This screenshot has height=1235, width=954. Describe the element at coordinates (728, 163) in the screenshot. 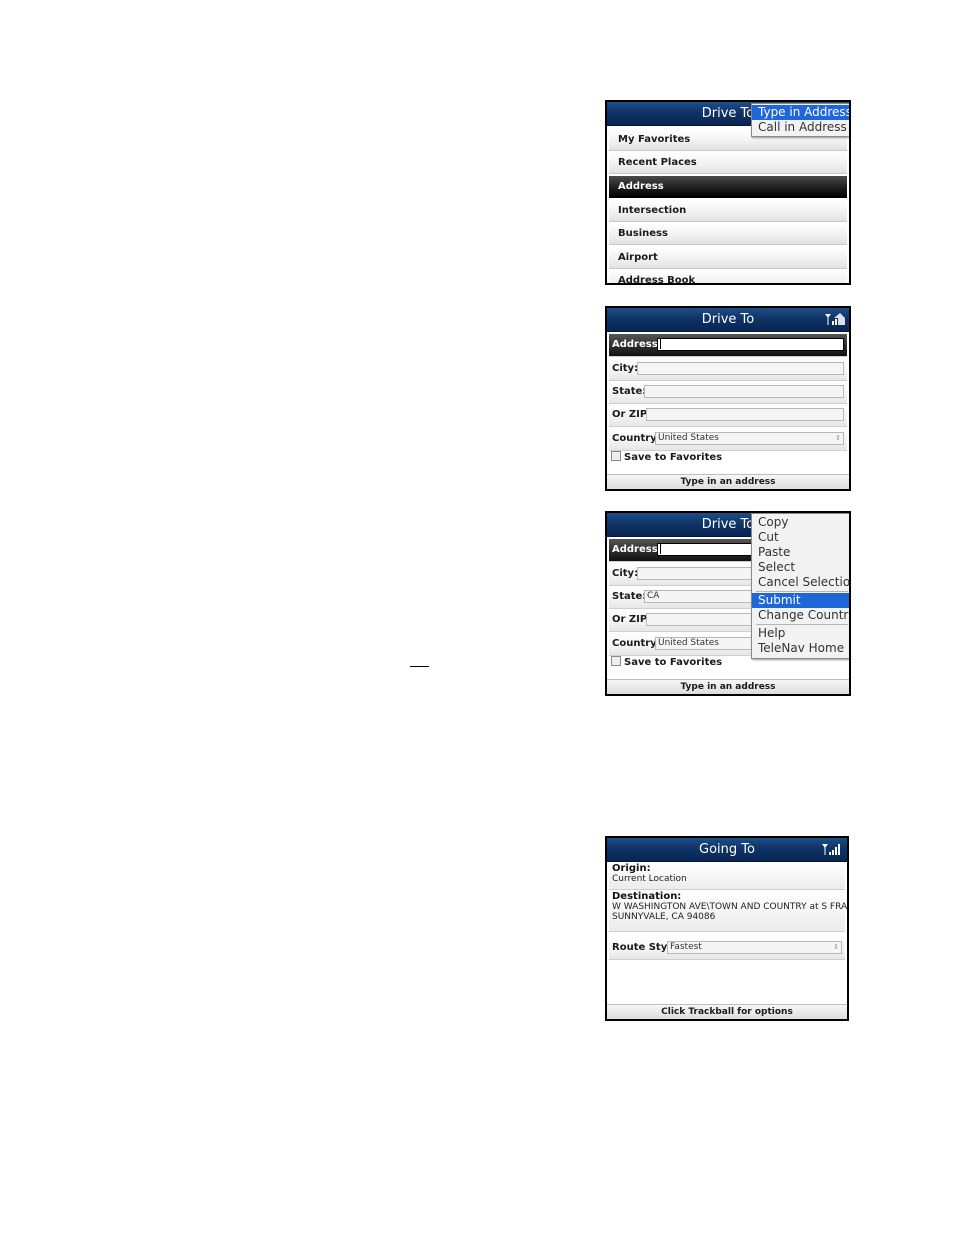

I see `menu-item-recent-places: Recent Places` at that location.